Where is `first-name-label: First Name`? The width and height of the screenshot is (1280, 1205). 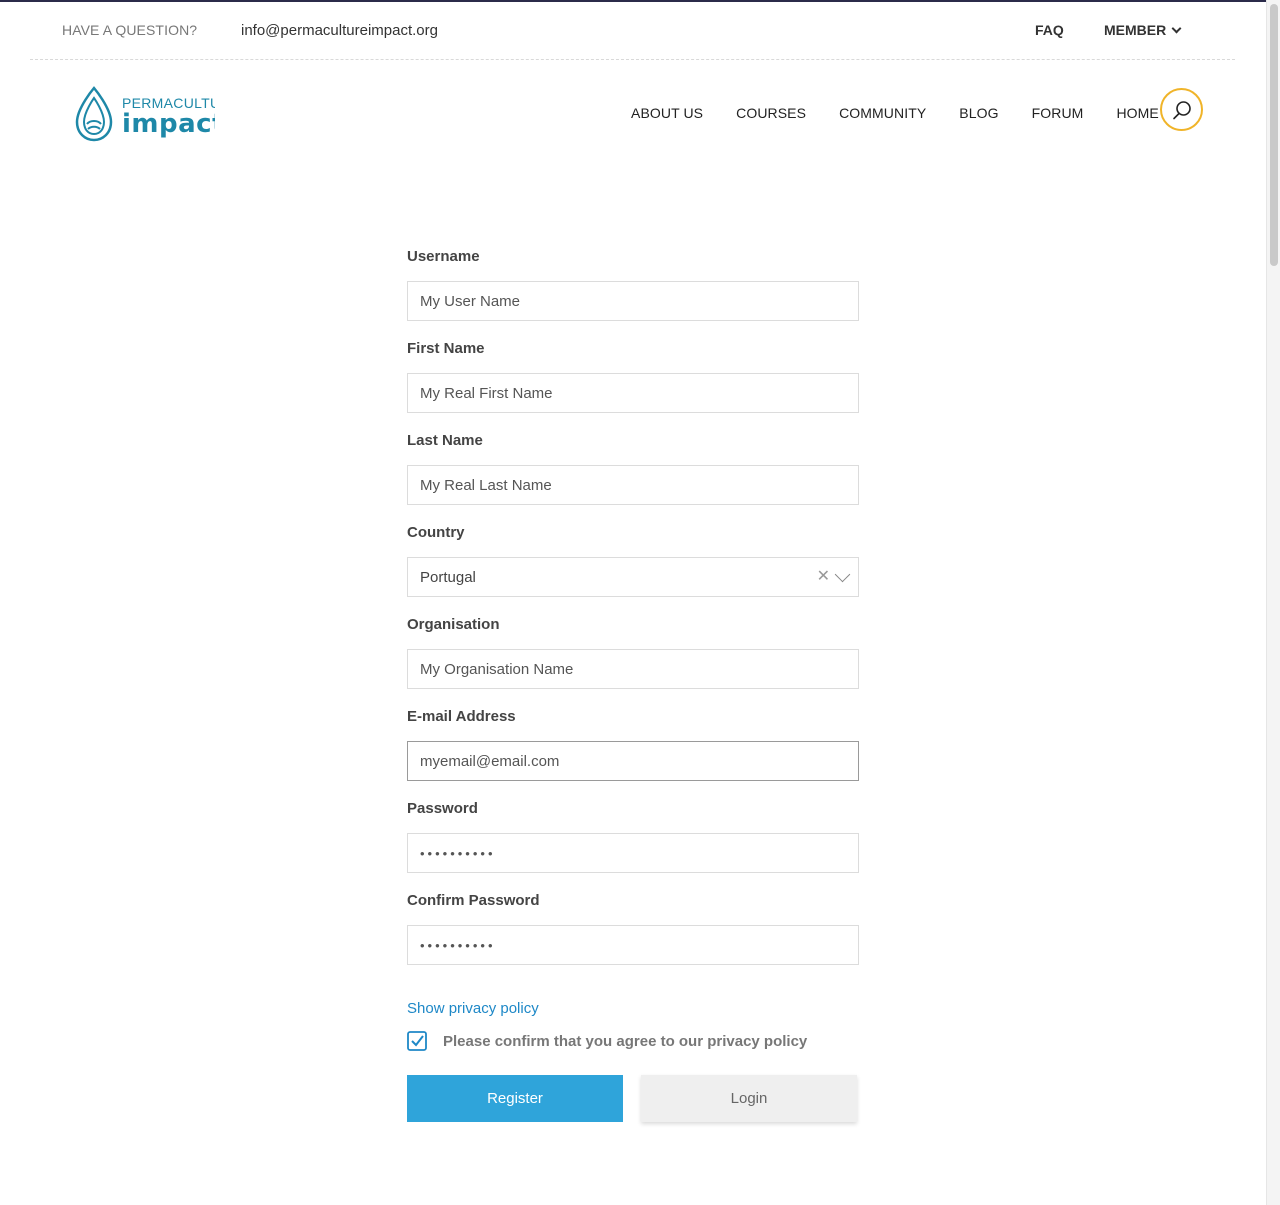 first-name-label: First Name is located at coordinates (446, 348).